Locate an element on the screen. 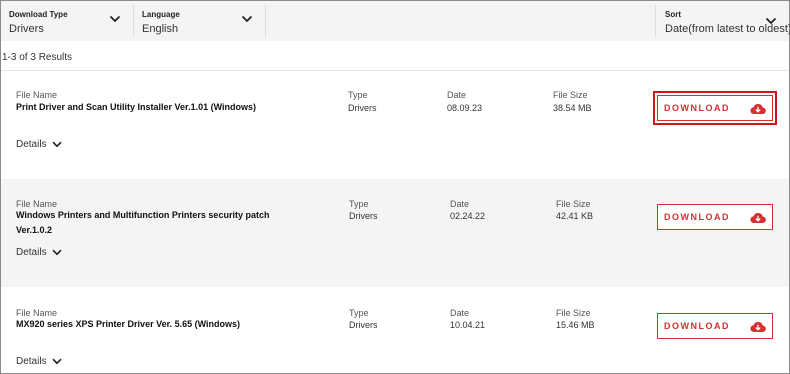 This screenshot has height=374, width=790. file-name-label: File Name is located at coordinates (37, 95).